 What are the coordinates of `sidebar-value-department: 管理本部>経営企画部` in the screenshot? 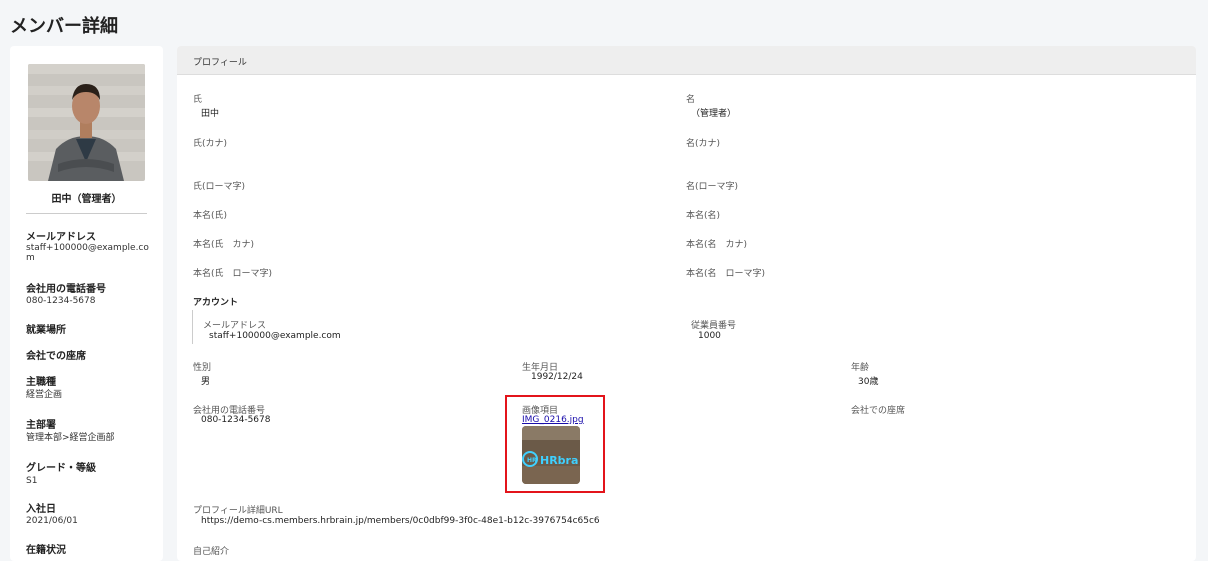 It's located at (70, 438).